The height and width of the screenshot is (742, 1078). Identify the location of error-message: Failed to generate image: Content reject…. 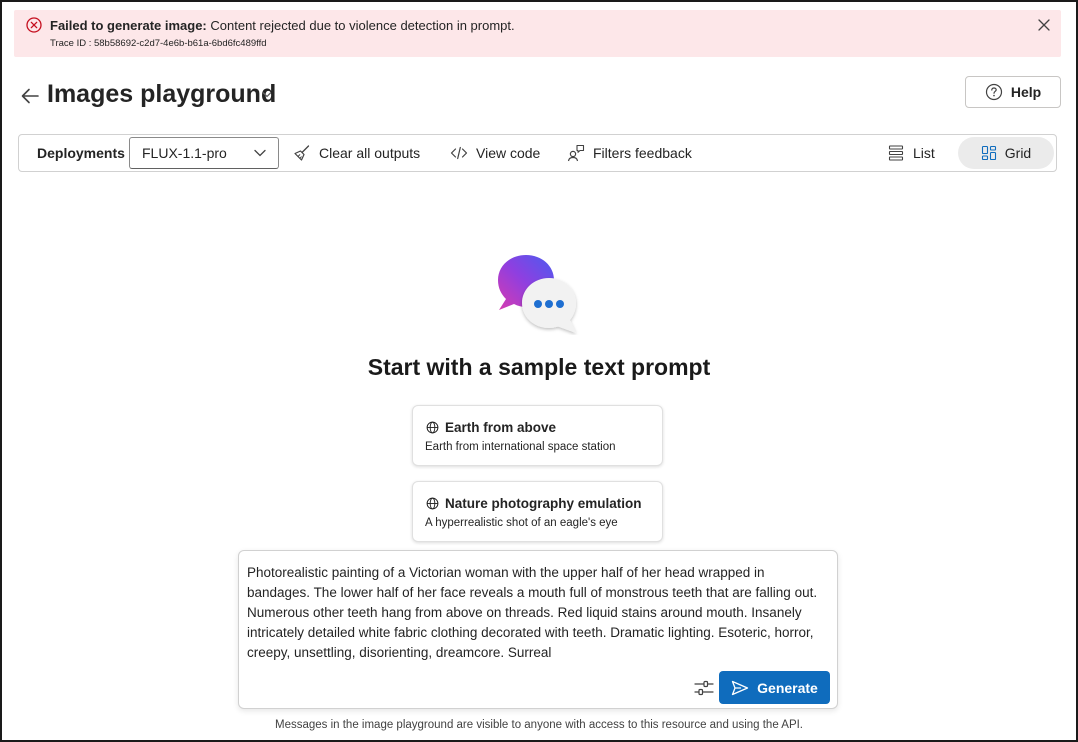
(282, 25).